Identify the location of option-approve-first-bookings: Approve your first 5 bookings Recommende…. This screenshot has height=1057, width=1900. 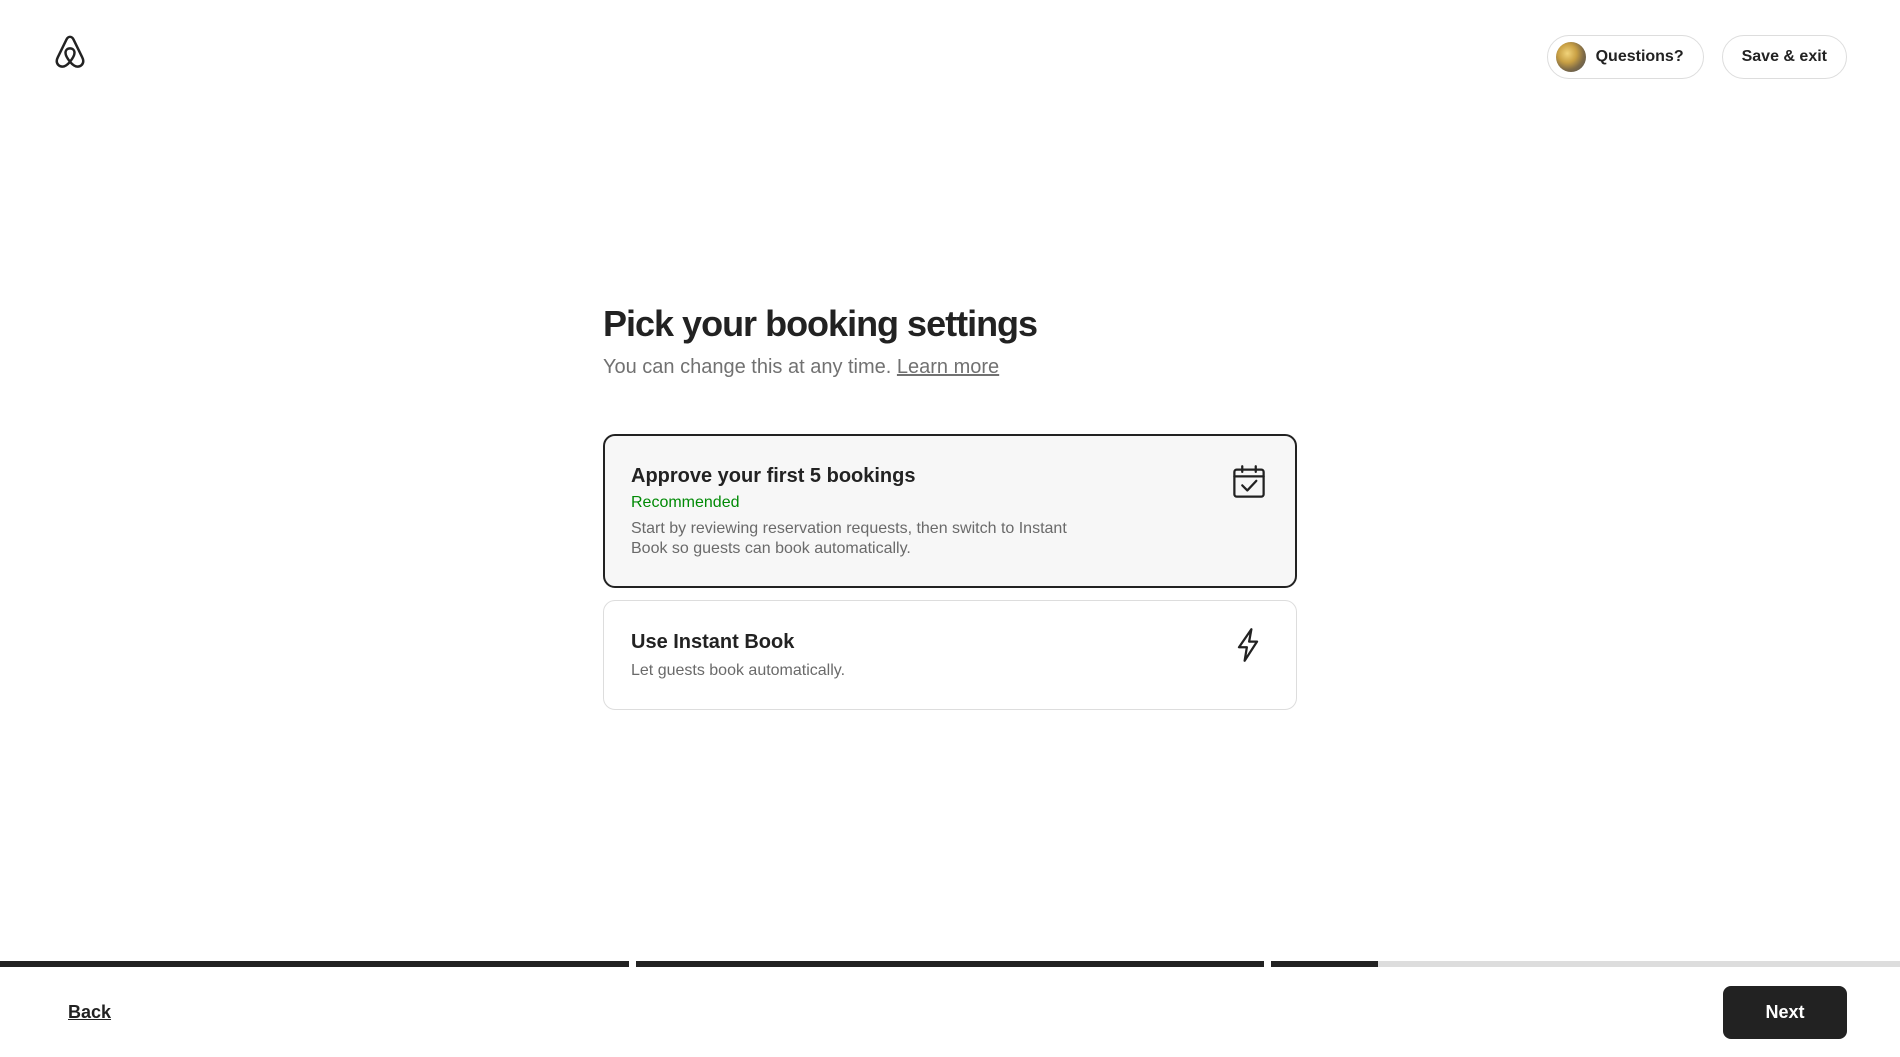
(950, 511).